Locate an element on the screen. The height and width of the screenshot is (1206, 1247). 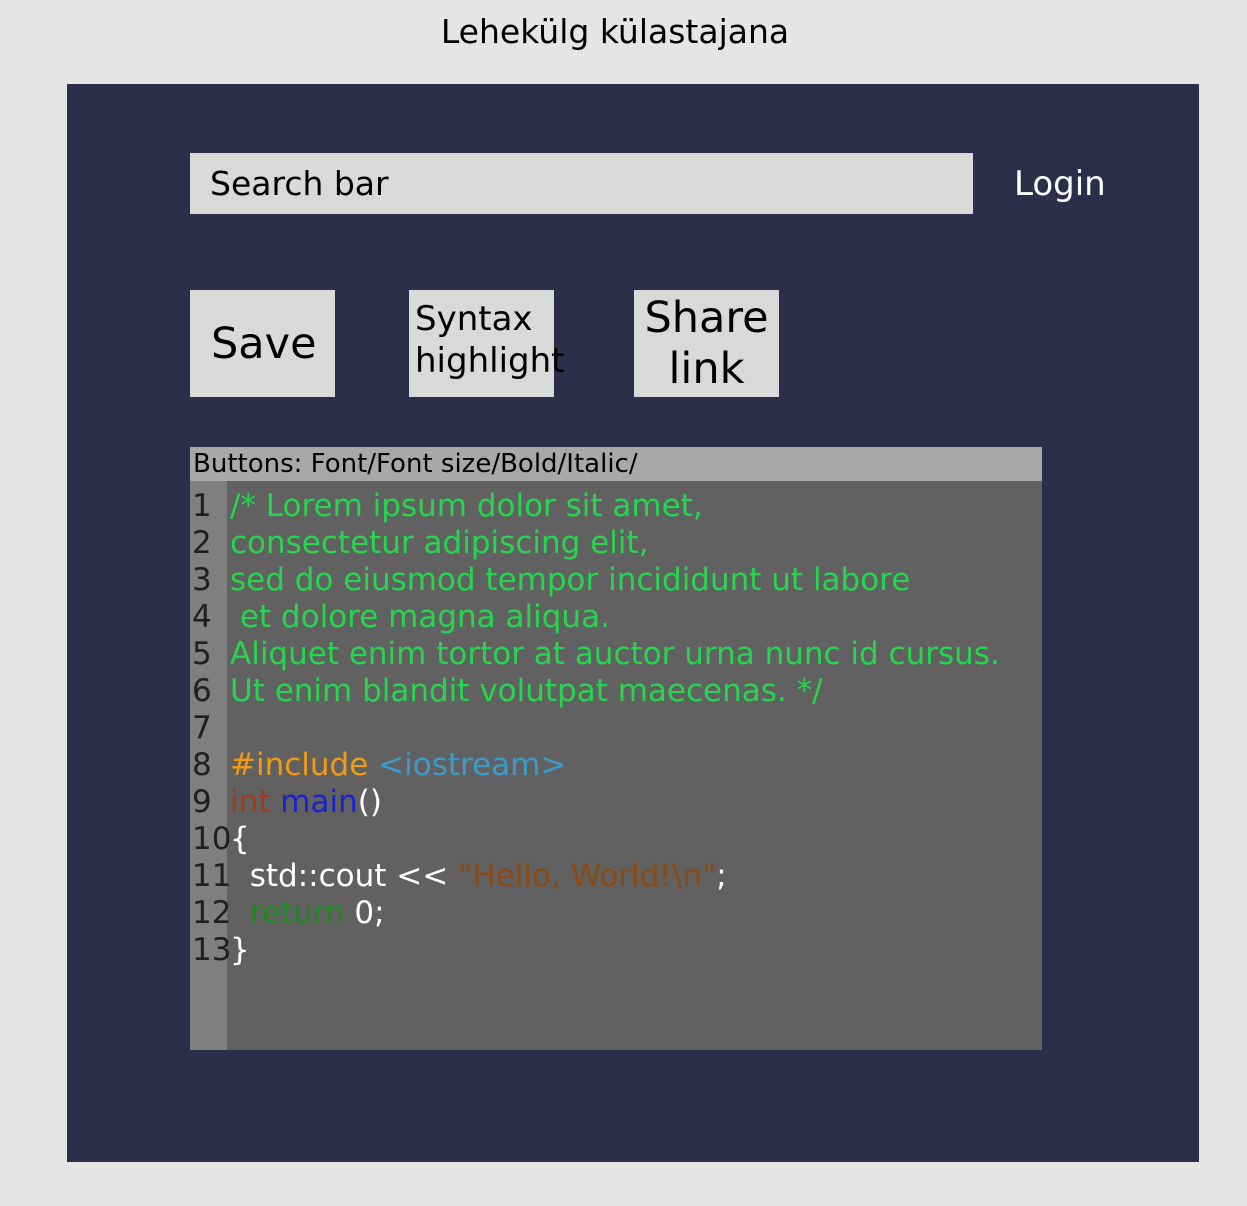
line-number: 10 is located at coordinates (212, 839).